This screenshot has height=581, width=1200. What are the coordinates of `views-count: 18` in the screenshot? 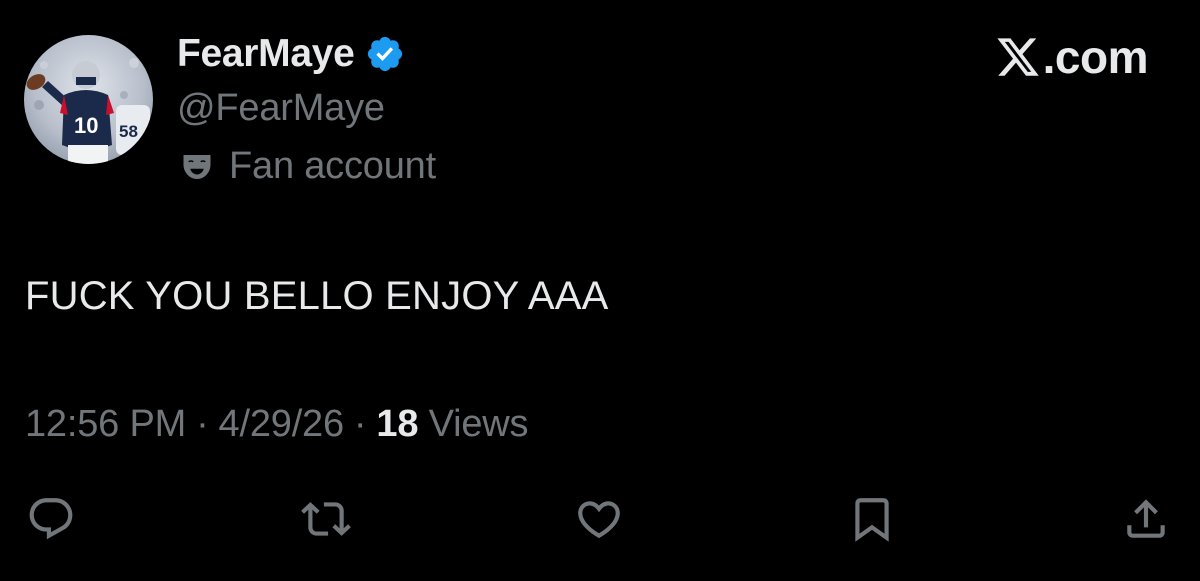 It's located at (397, 424).